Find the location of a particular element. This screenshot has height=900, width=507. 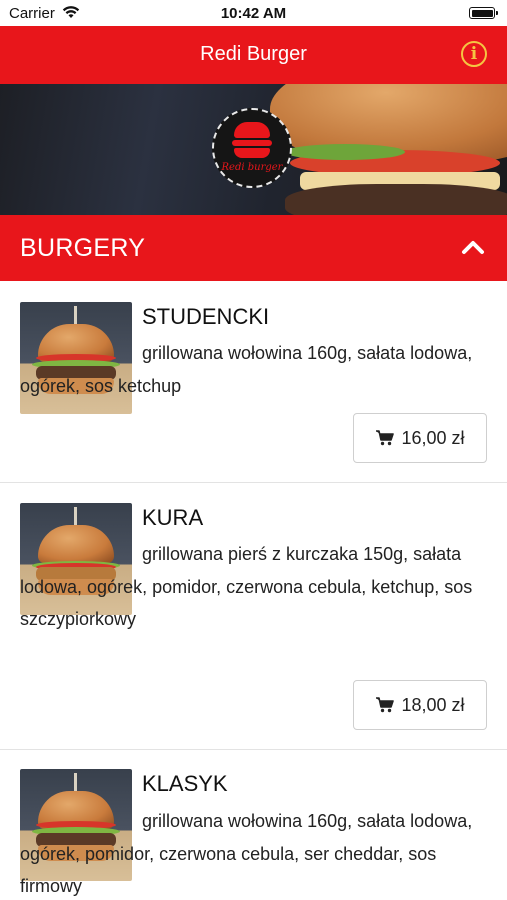

status-bar: Carrier 10:42 AM is located at coordinates (253, 13).